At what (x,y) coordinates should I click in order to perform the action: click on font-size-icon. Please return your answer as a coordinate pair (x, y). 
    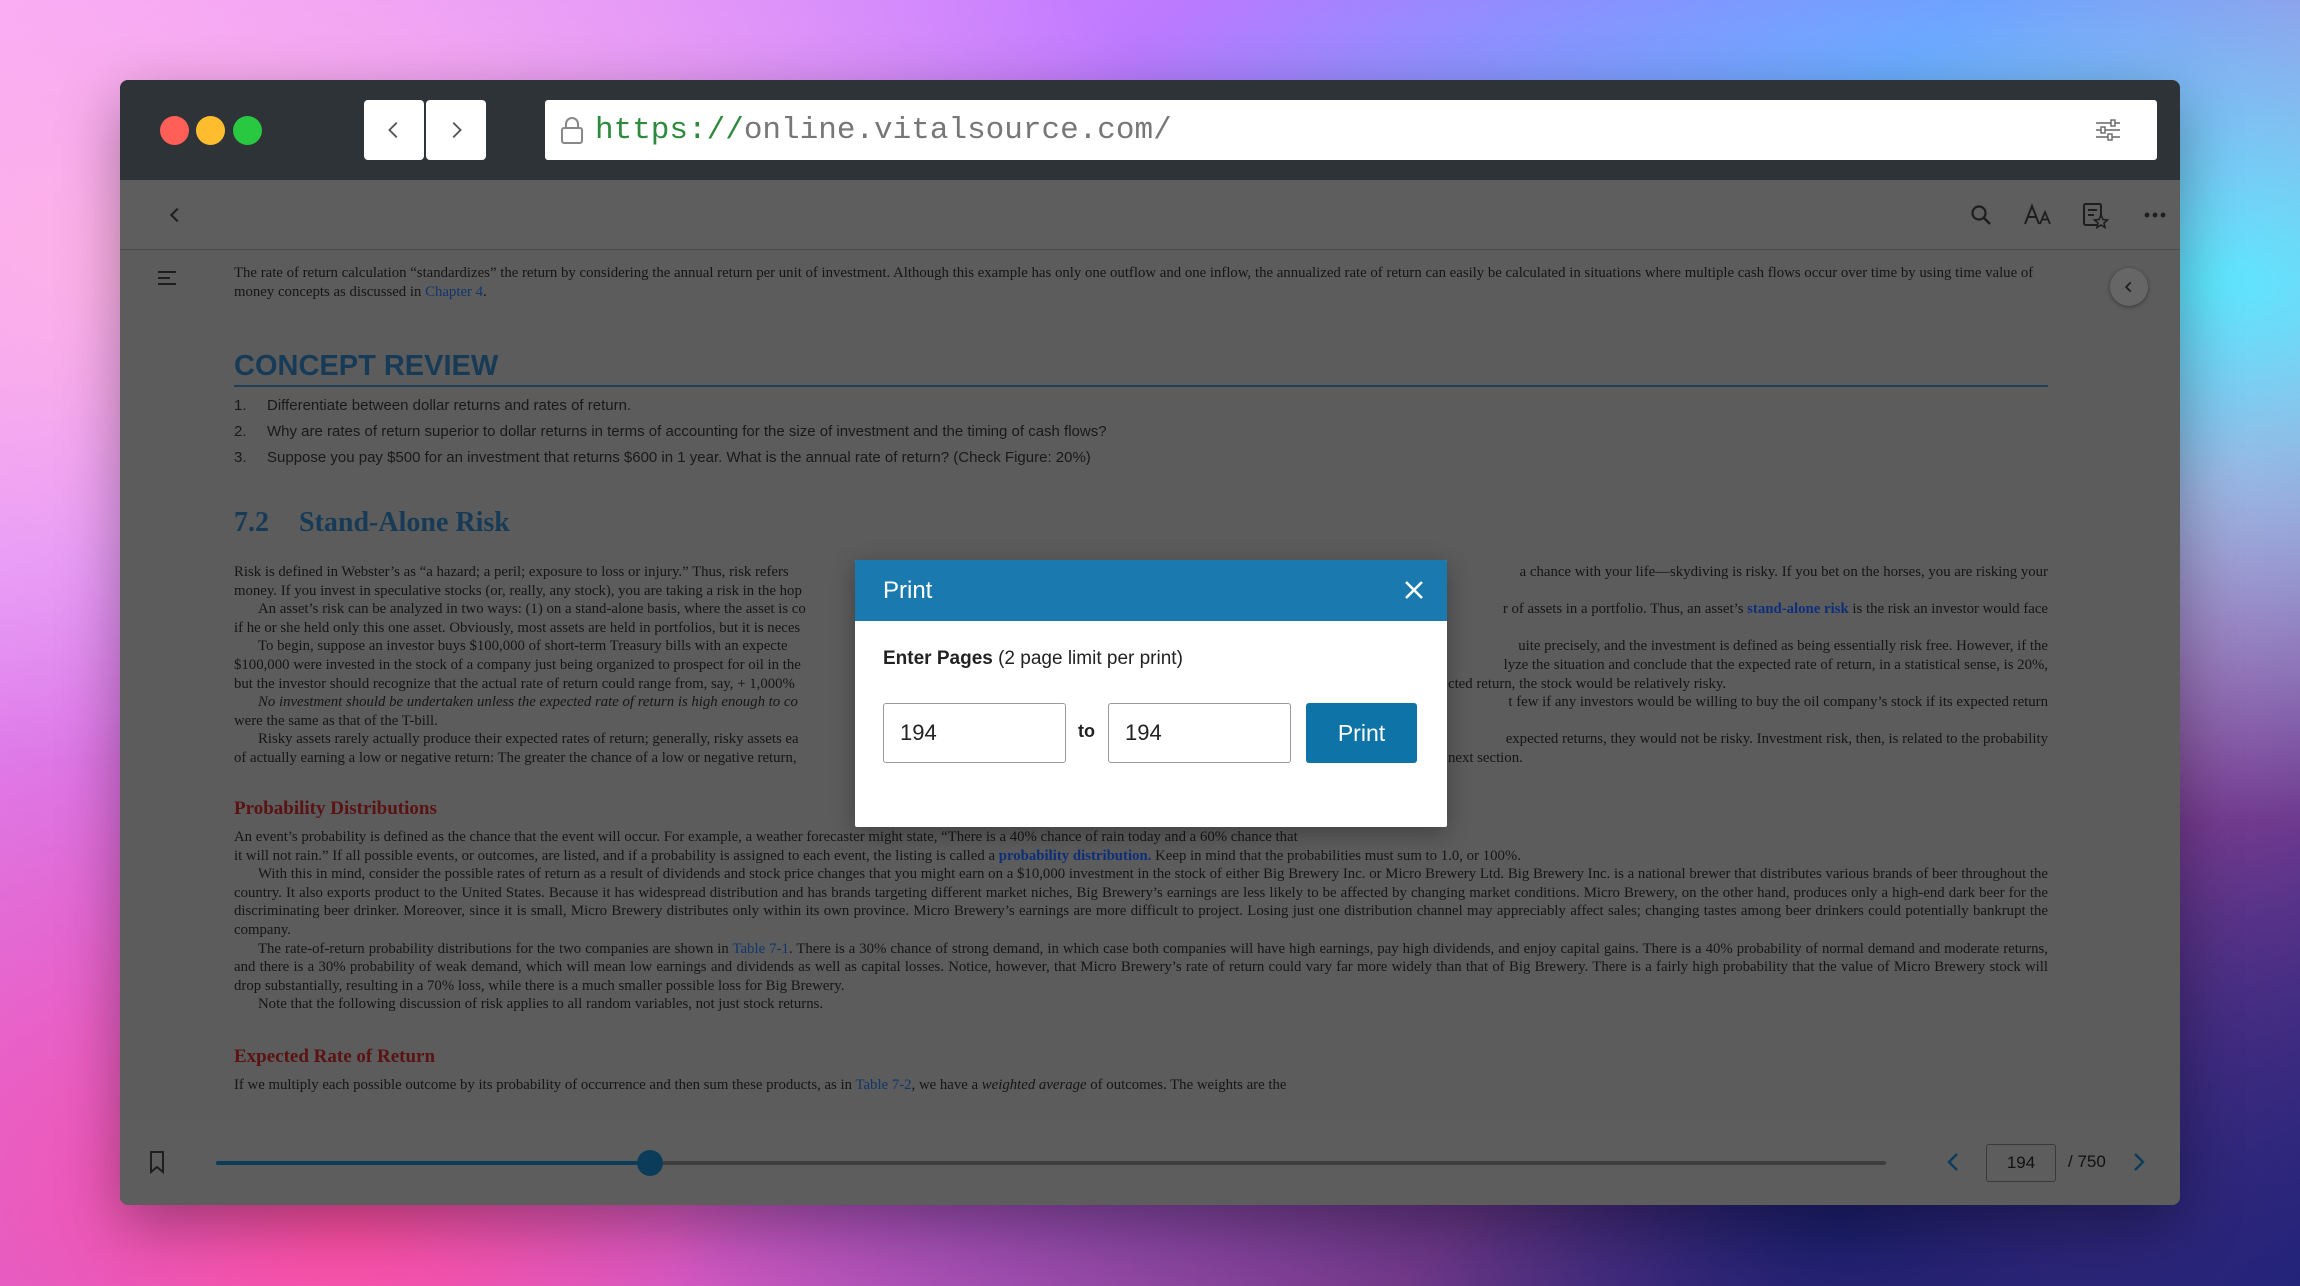
    Looking at the image, I should click on (2037, 214).